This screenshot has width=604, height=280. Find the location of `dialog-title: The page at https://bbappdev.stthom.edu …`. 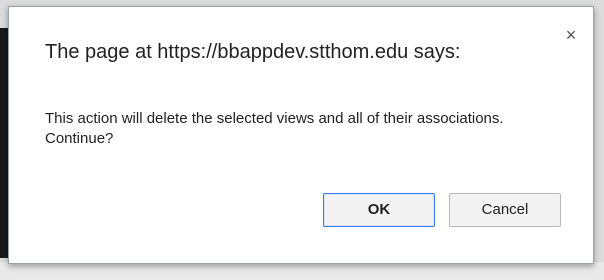

dialog-title: The page at https://bbappdev.stthom.edu … is located at coordinates (253, 52).